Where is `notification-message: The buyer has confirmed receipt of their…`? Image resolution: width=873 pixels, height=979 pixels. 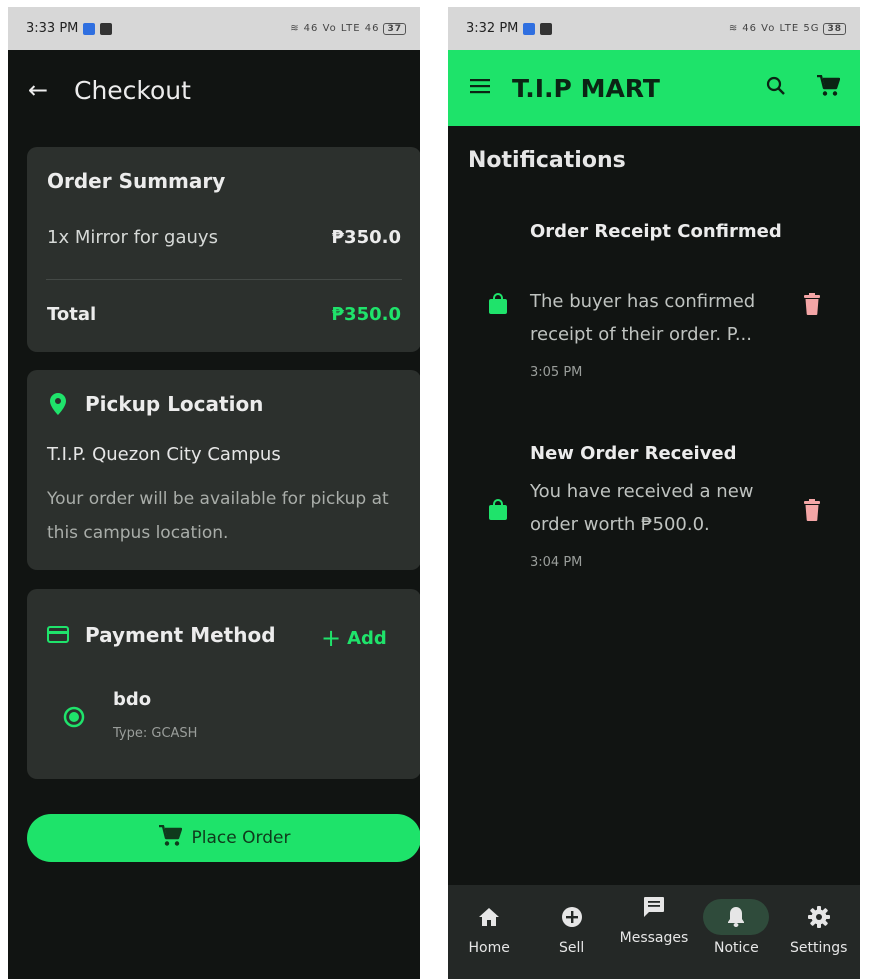
notification-message: The buyer has confirmed receipt of their… is located at coordinates (643, 318).